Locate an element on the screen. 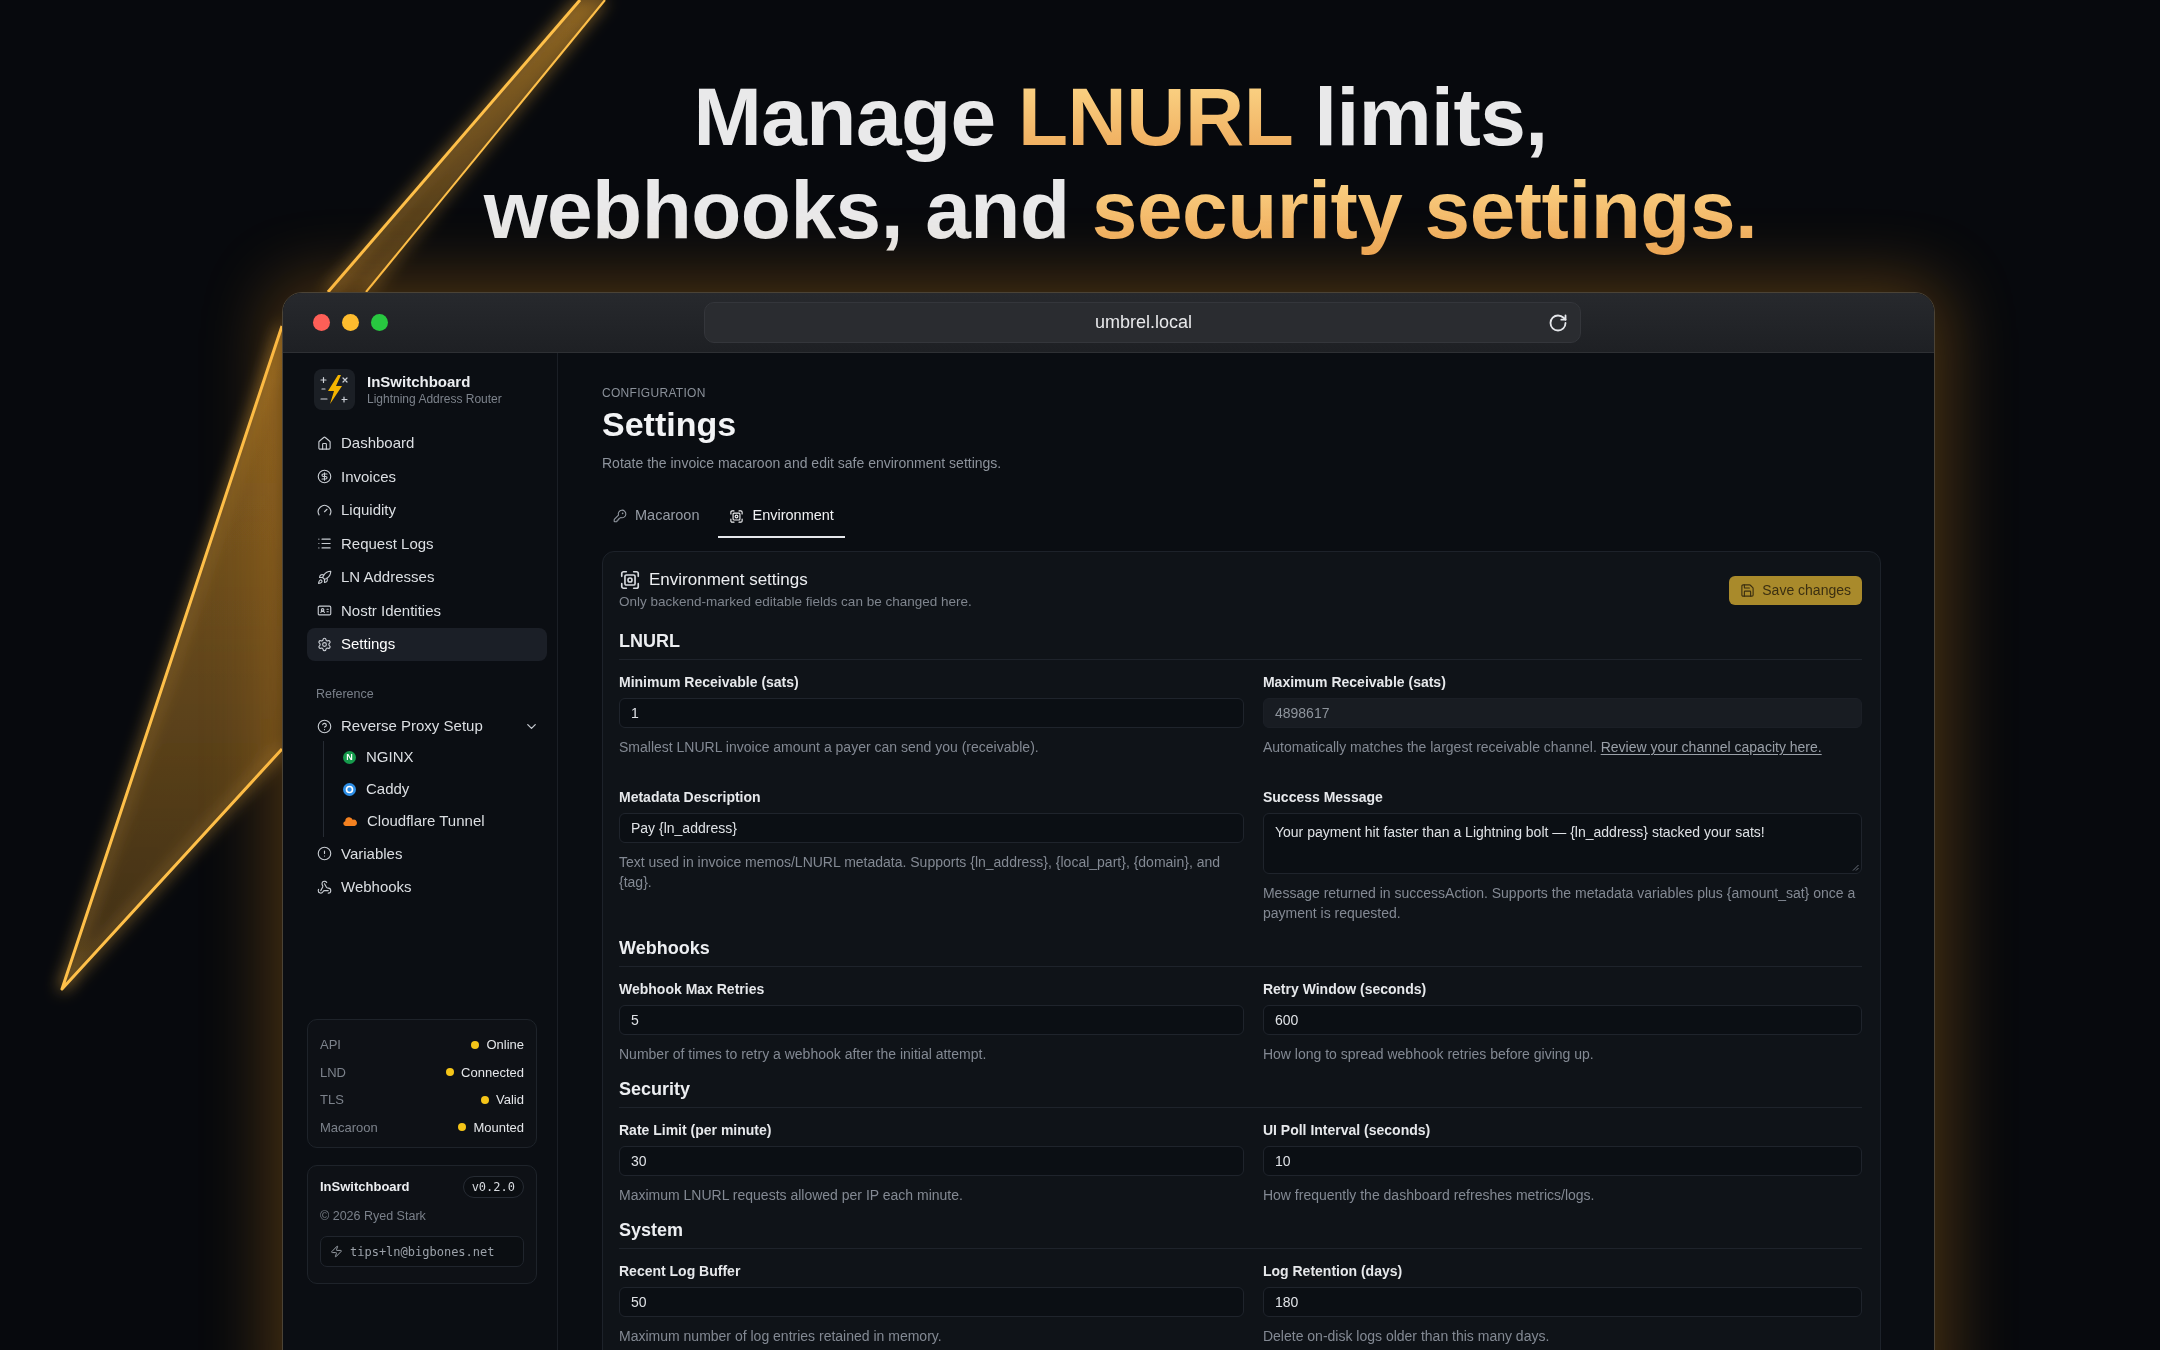 Image resolution: width=2160 pixels, height=1350 pixels. gauge-icon is located at coordinates (324, 510).